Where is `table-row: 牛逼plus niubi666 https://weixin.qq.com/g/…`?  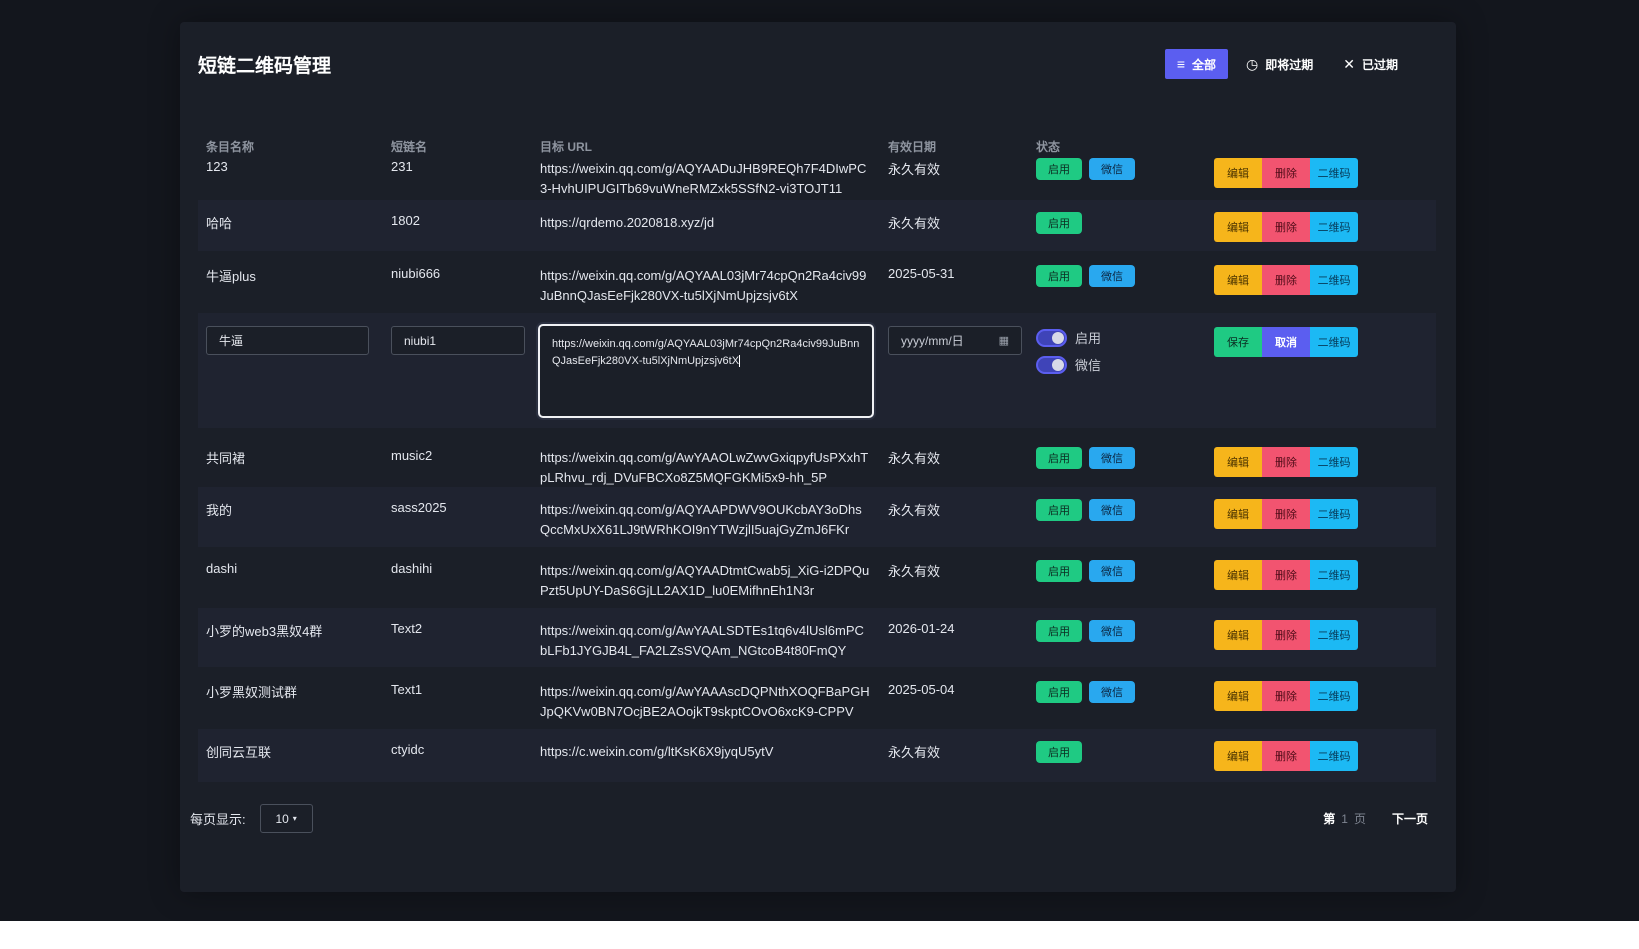
table-row: 牛逼plus niubi666 https://weixin.qq.com/g/… is located at coordinates (817, 282).